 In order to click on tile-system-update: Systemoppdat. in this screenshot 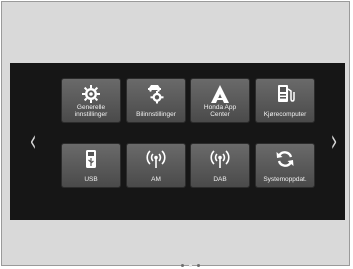, I will do `click(285, 165)`.